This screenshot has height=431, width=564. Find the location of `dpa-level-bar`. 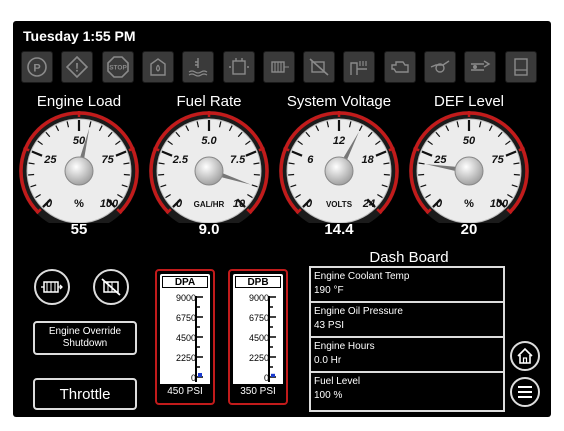

dpa-level-bar is located at coordinates (200, 375).